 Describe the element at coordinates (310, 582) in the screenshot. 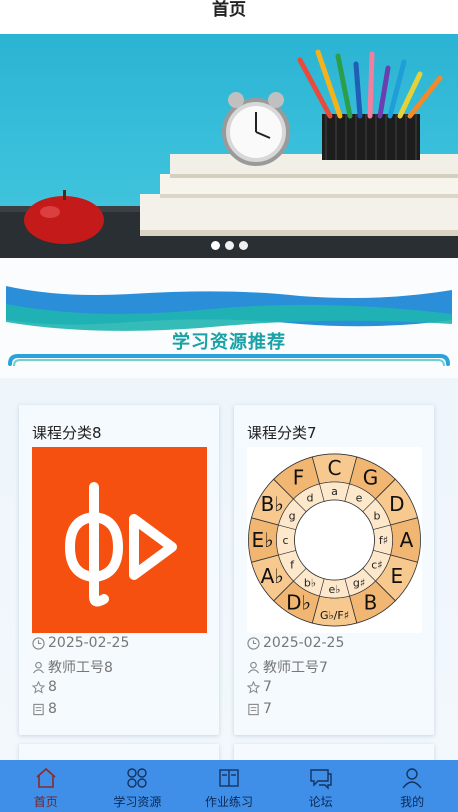

I see `minor-key-label: b♭` at that location.